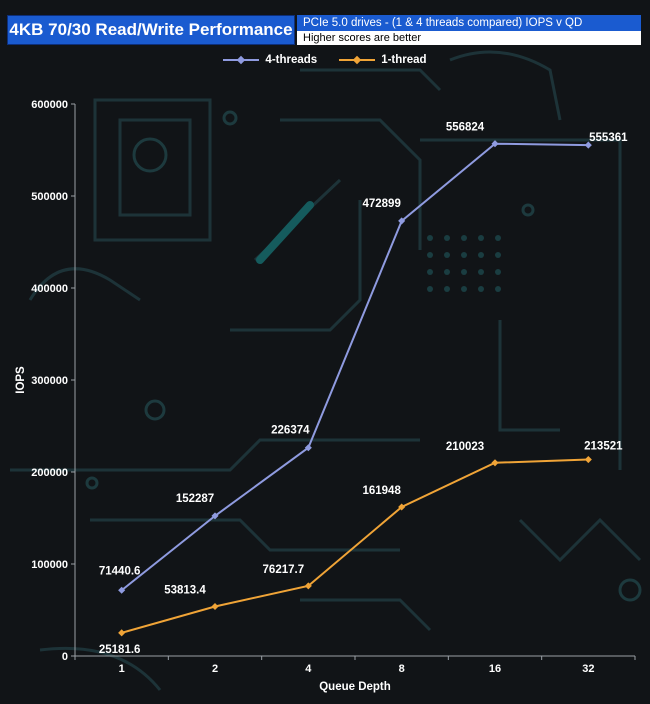  What do you see at coordinates (215, 669) in the screenshot?
I see `x-tick-label: 2` at bounding box center [215, 669].